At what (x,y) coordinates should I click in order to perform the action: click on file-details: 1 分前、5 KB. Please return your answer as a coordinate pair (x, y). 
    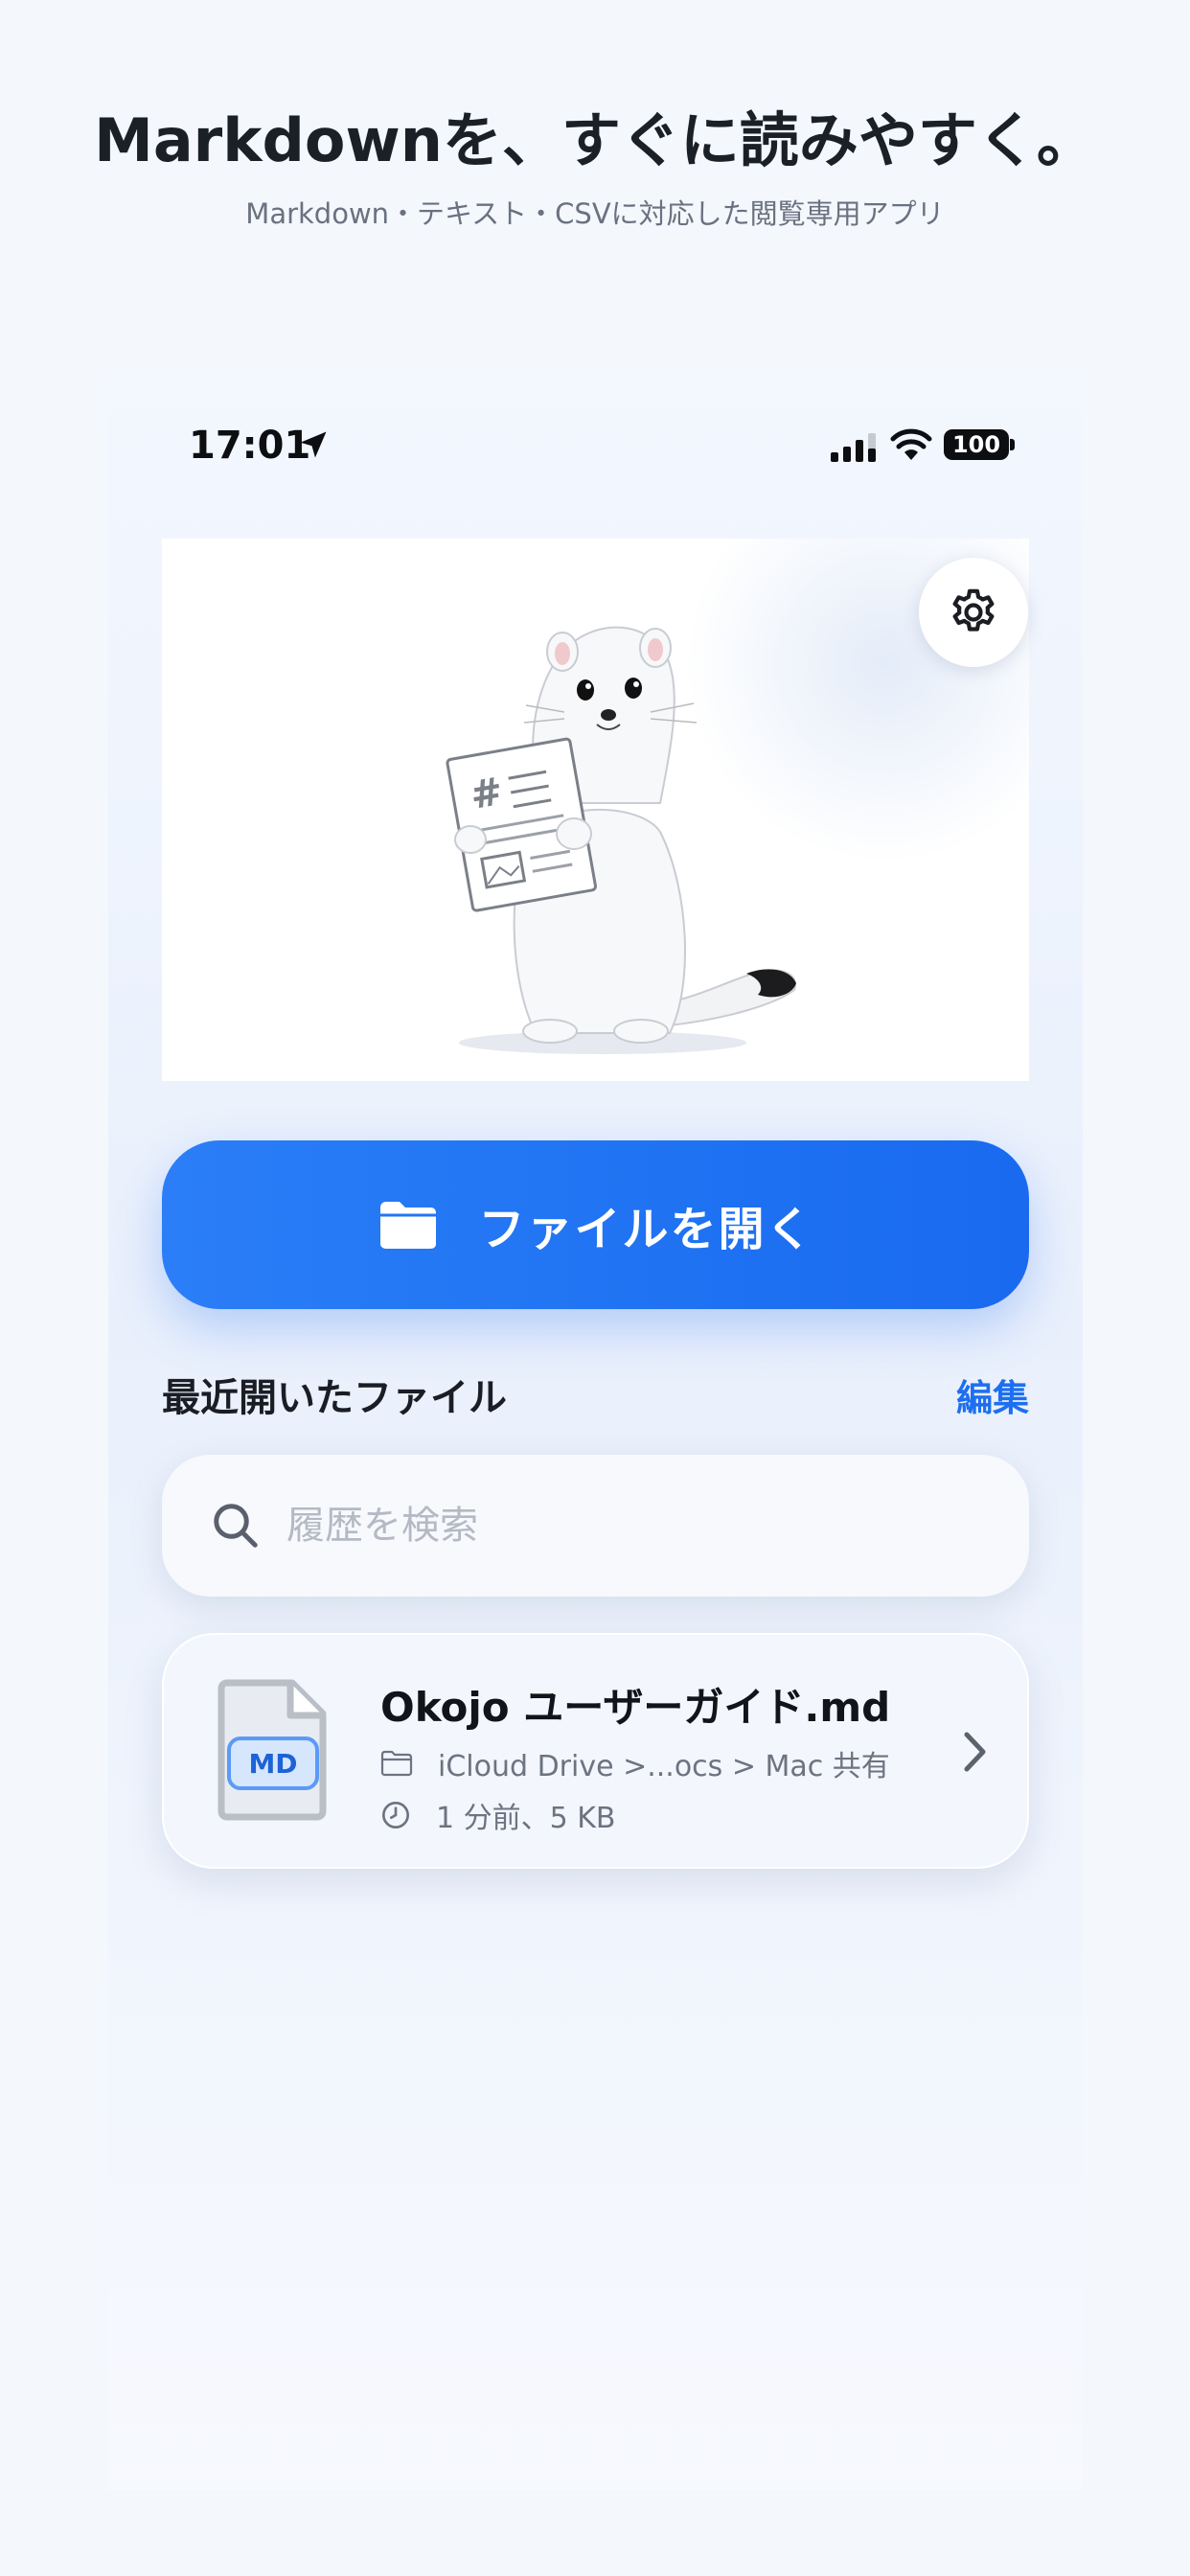
    Looking at the image, I should click on (526, 1818).